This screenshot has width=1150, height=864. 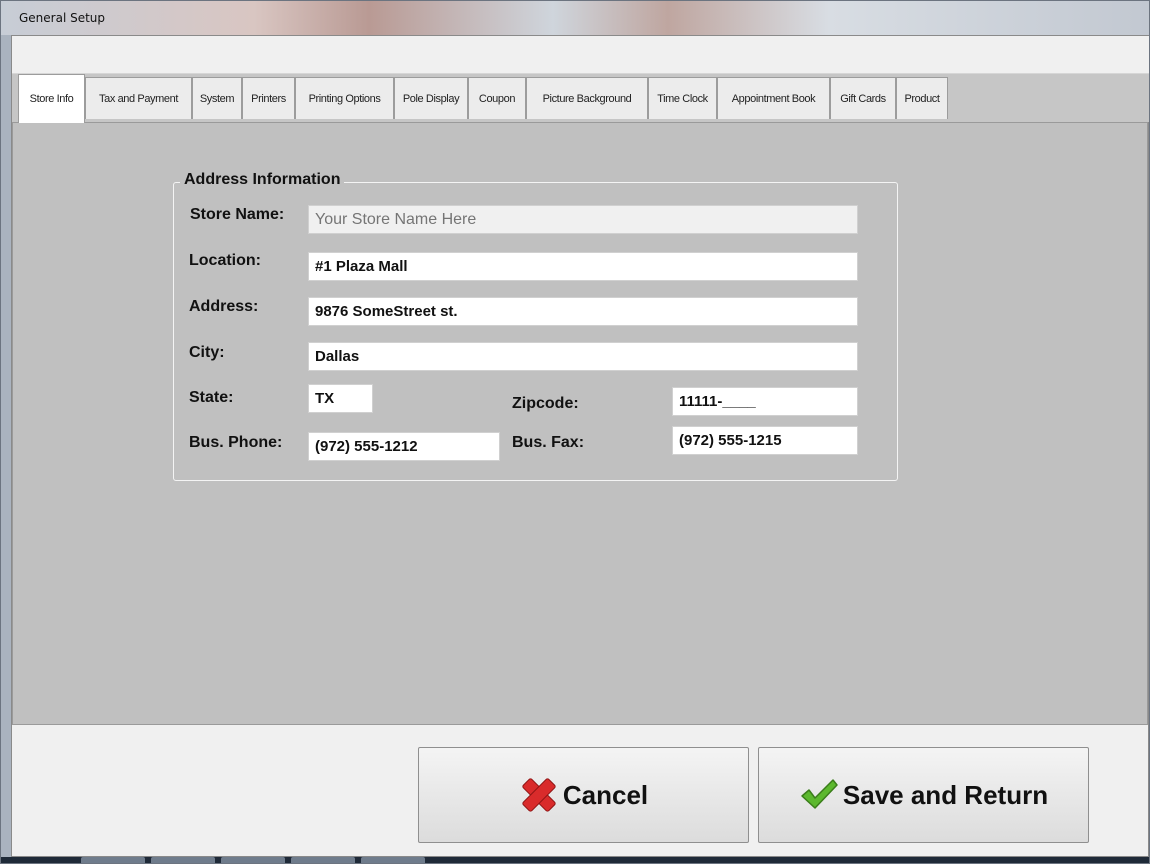 What do you see at coordinates (211, 397) in the screenshot?
I see `state-label: State:` at bounding box center [211, 397].